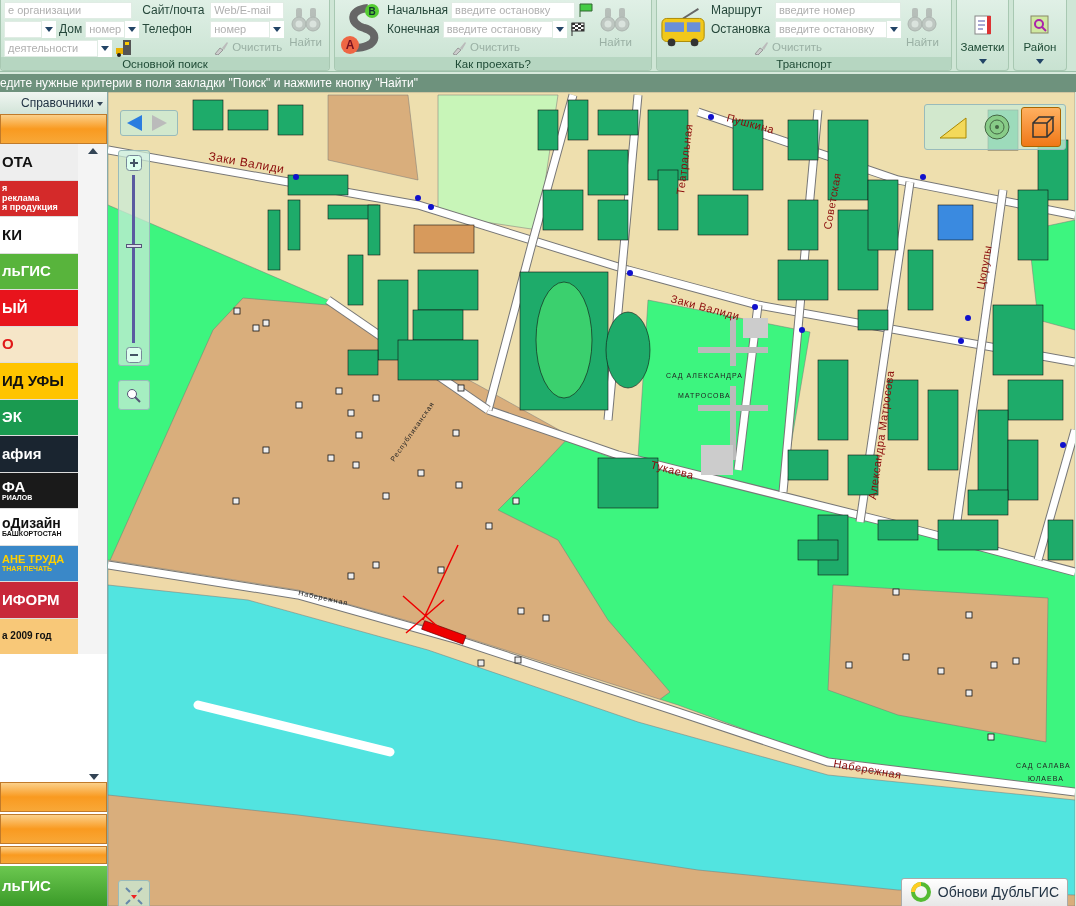 The image size is (1076, 906). I want to click on map-tool-button, so click(1041, 127).